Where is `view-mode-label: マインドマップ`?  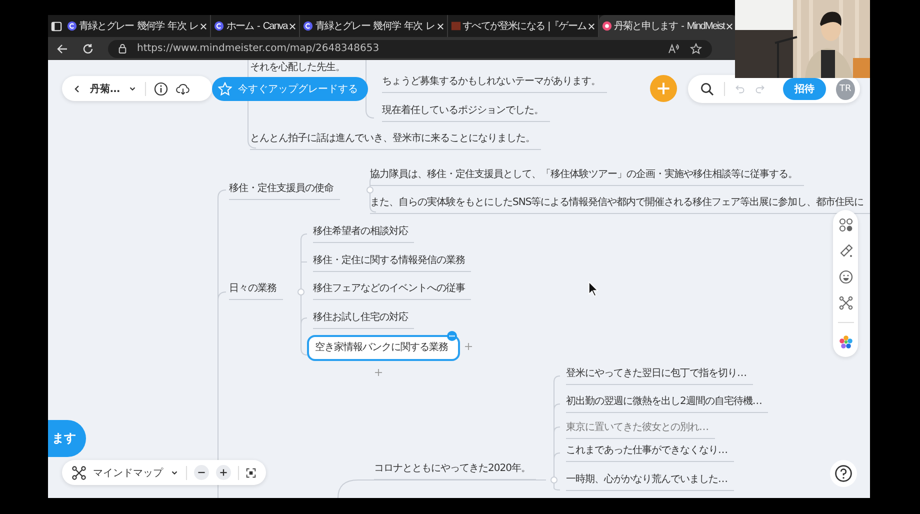
view-mode-label: マインドマップ is located at coordinates (128, 473).